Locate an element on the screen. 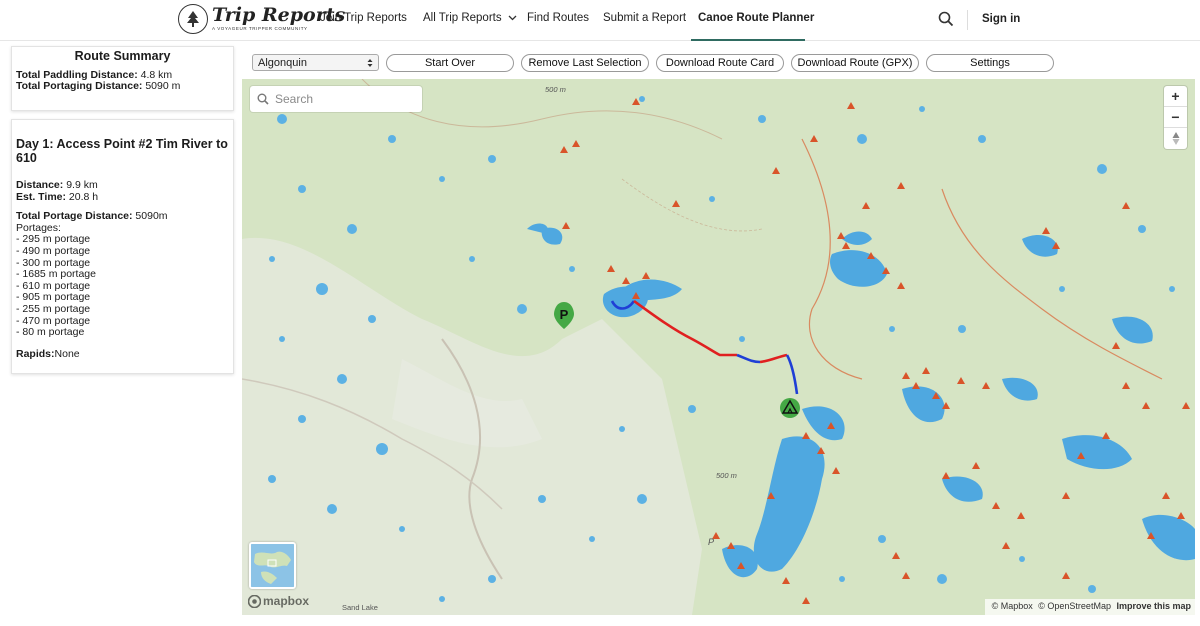 The width and height of the screenshot is (1200, 626). minimap is located at coordinates (272, 565).